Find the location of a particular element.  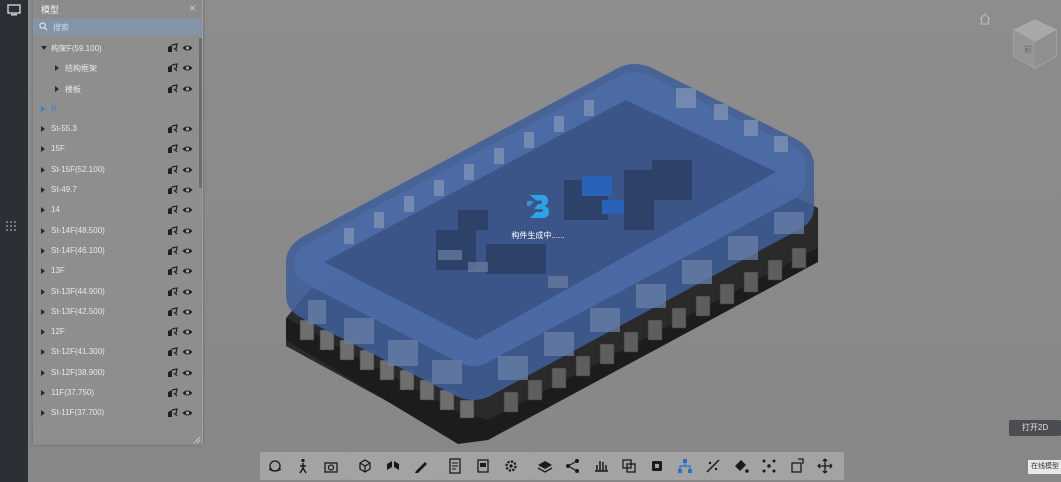

tree-row: R is located at coordinates (115, 109).